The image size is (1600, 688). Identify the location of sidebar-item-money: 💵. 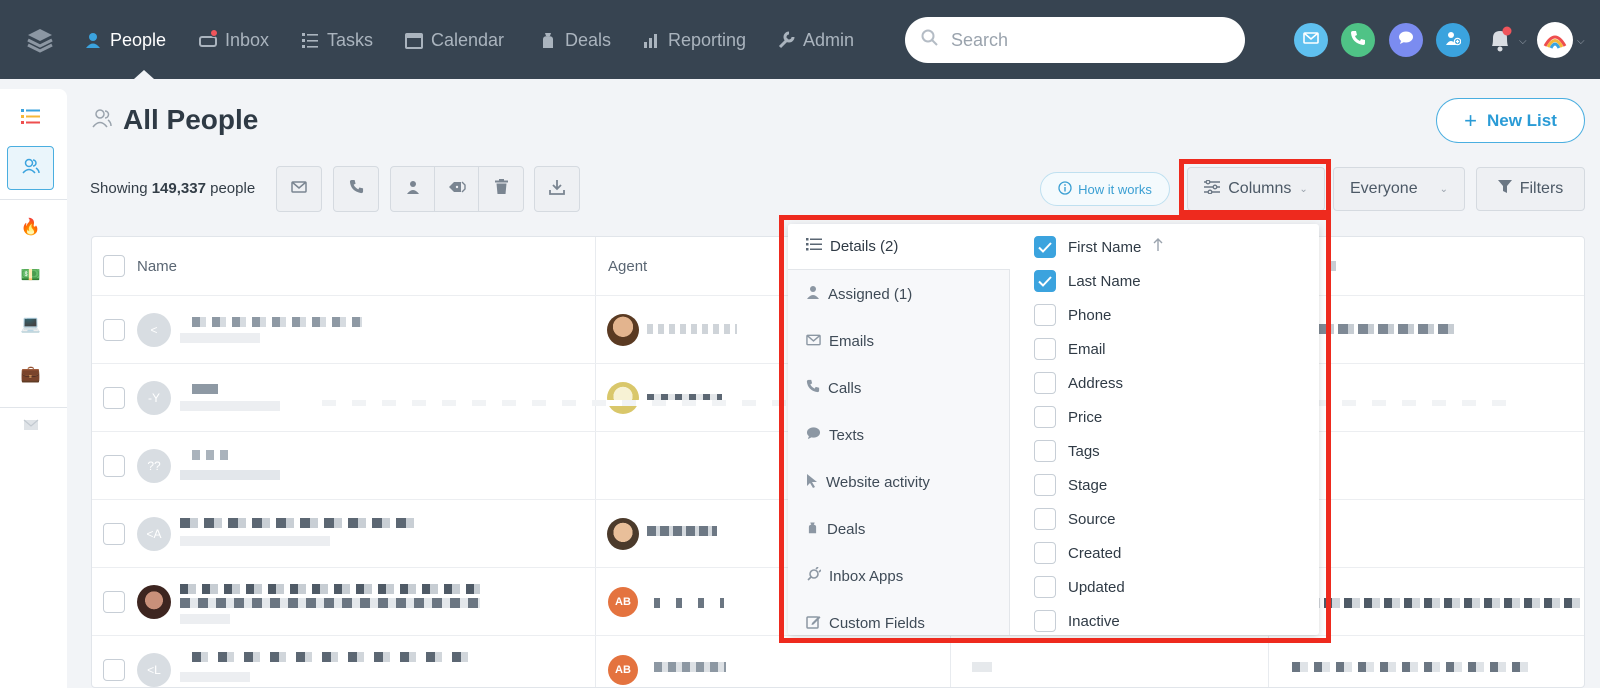
(30, 275).